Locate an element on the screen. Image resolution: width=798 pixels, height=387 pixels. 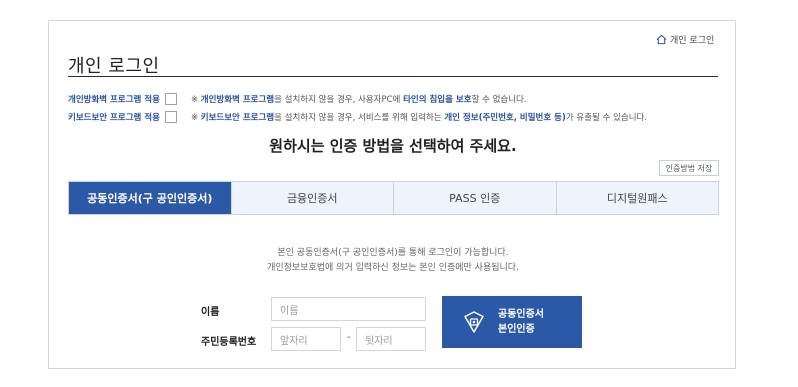
note-text: 을 설치하지 않을 경우, 서비스를 위해 입력하는 is located at coordinates (359, 118).